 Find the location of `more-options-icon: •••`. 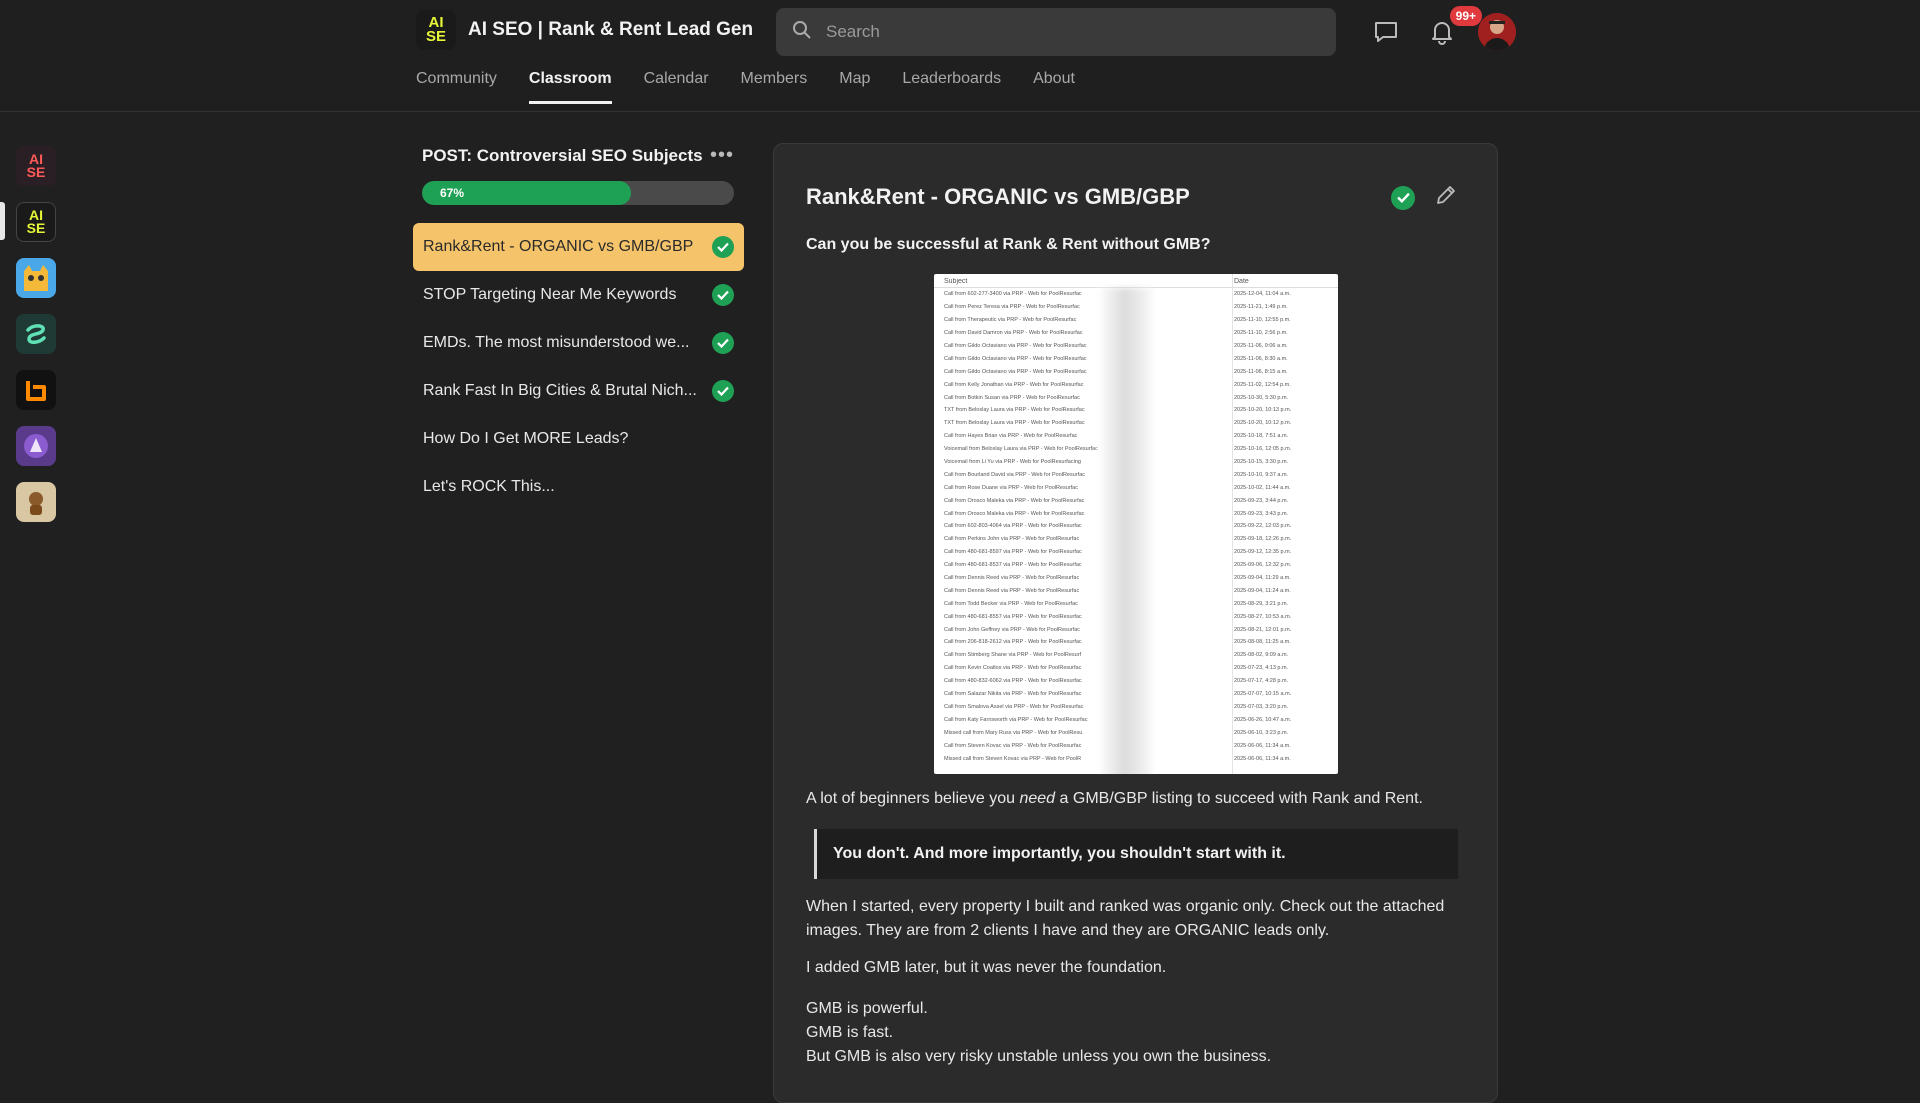

more-options-icon: ••• is located at coordinates (722, 155).